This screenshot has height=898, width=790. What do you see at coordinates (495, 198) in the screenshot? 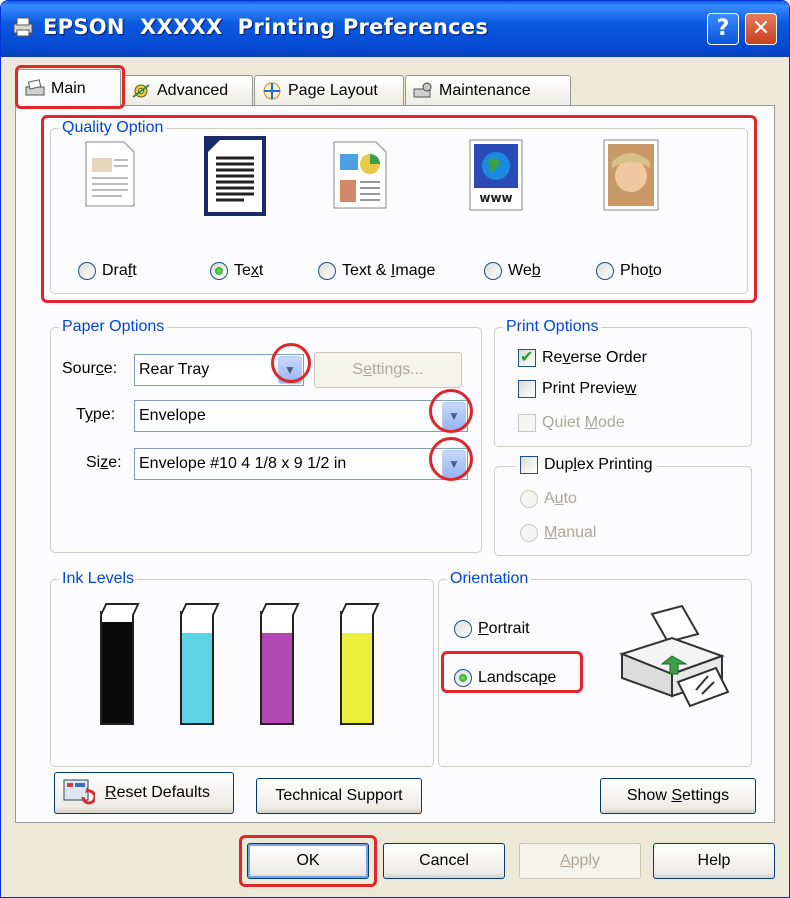
I see `web-icon-text: www` at bounding box center [495, 198].